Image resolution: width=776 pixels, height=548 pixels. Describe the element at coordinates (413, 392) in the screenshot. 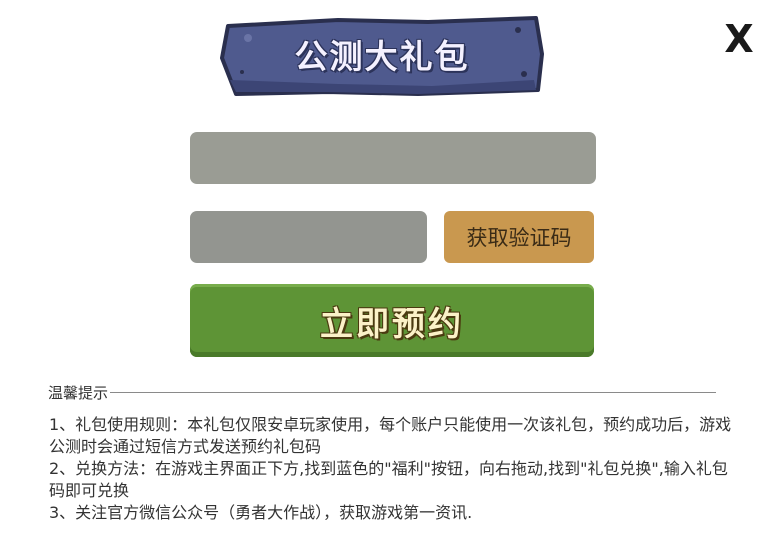

I see `divider` at that location.